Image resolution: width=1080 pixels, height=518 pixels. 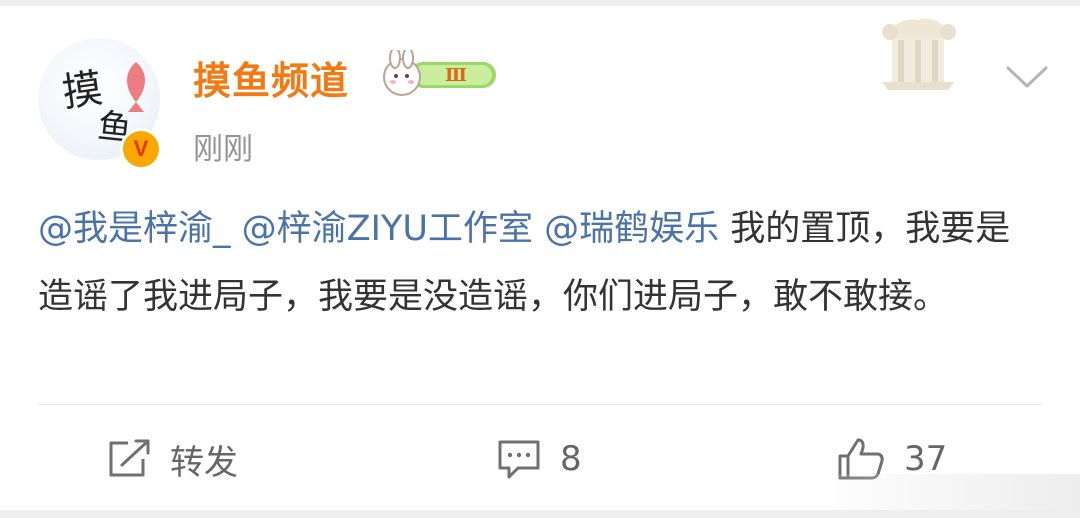 What do you see at coordinates (945, 492) in the screenshot?
I see `watermark` at bounding box center [945, 492].